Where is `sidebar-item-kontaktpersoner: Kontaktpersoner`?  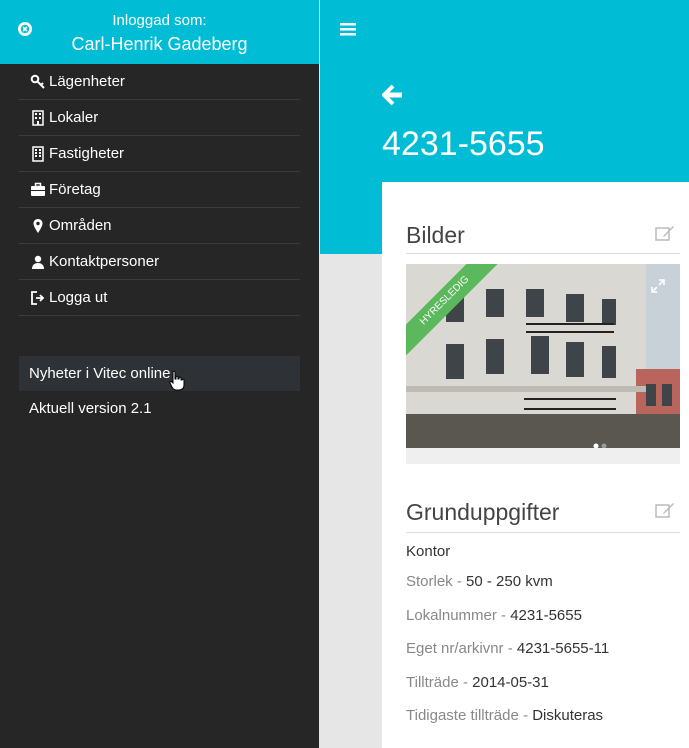 sidebar-item-kontaktpersoner: Kontaktpersoner is located at coordinates (159, 262).